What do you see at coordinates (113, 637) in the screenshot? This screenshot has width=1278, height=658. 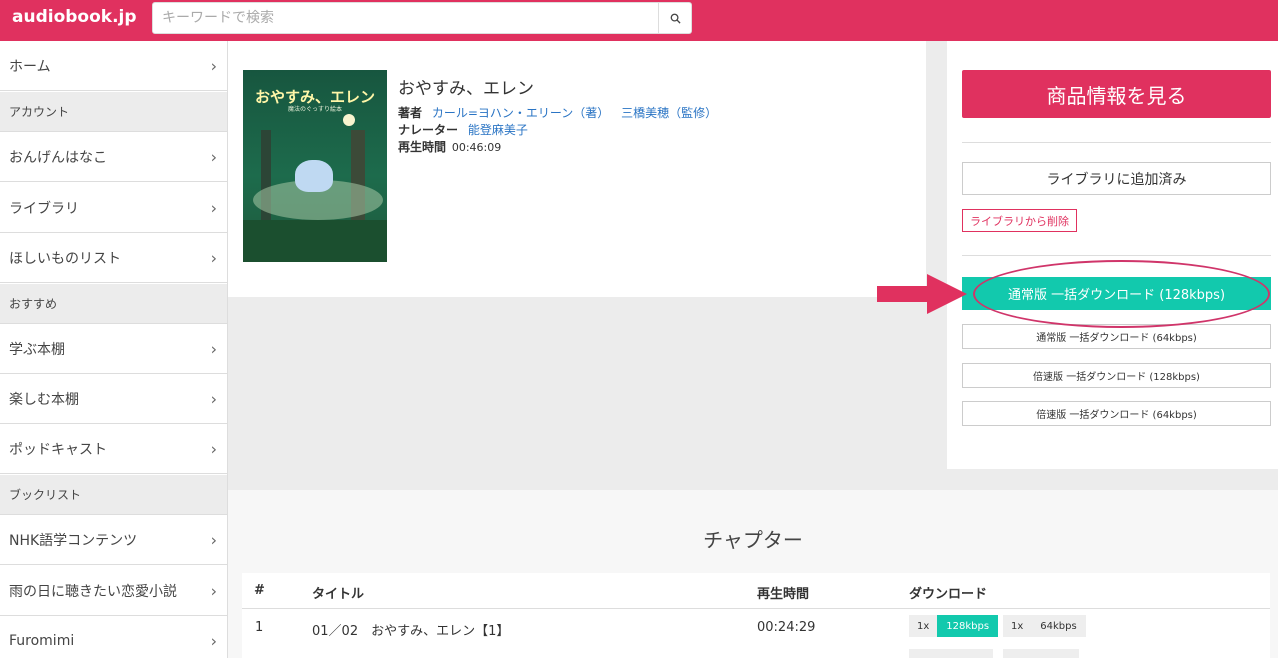 I see `sidebar-item-furomimi: Furomimi ›` at bounding box center [113, 637].